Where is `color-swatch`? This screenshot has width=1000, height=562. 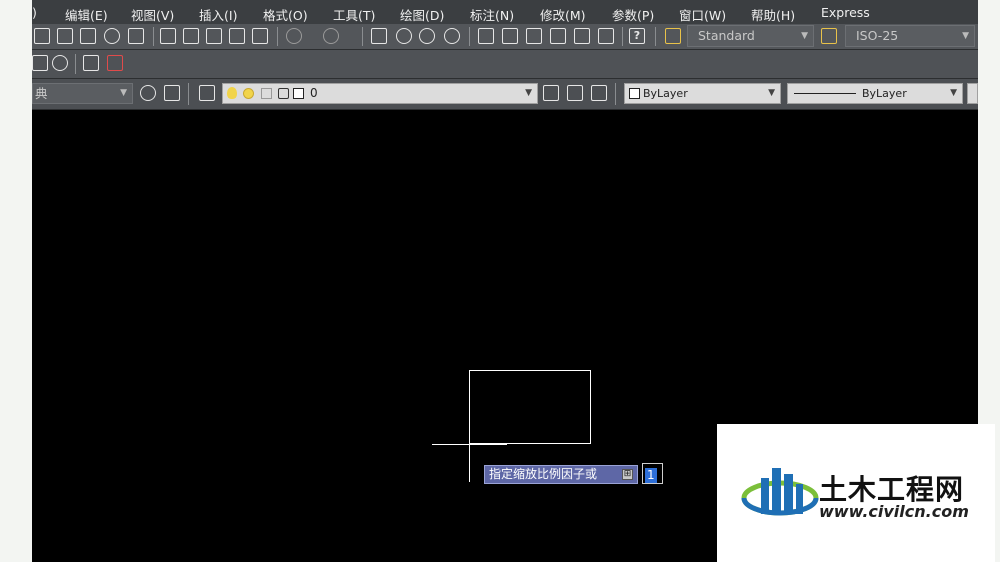
color-swatch is located at coordinates (634, 93).